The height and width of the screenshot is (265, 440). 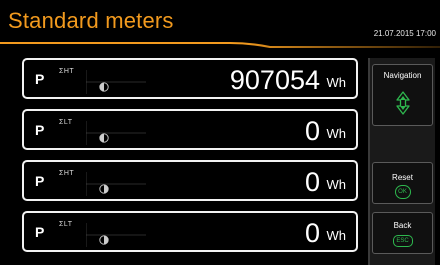 What do you see at coordinates (91, 20) in the screenshot?
I see `page-title: Standard meters` at bounding box center [91, 20].